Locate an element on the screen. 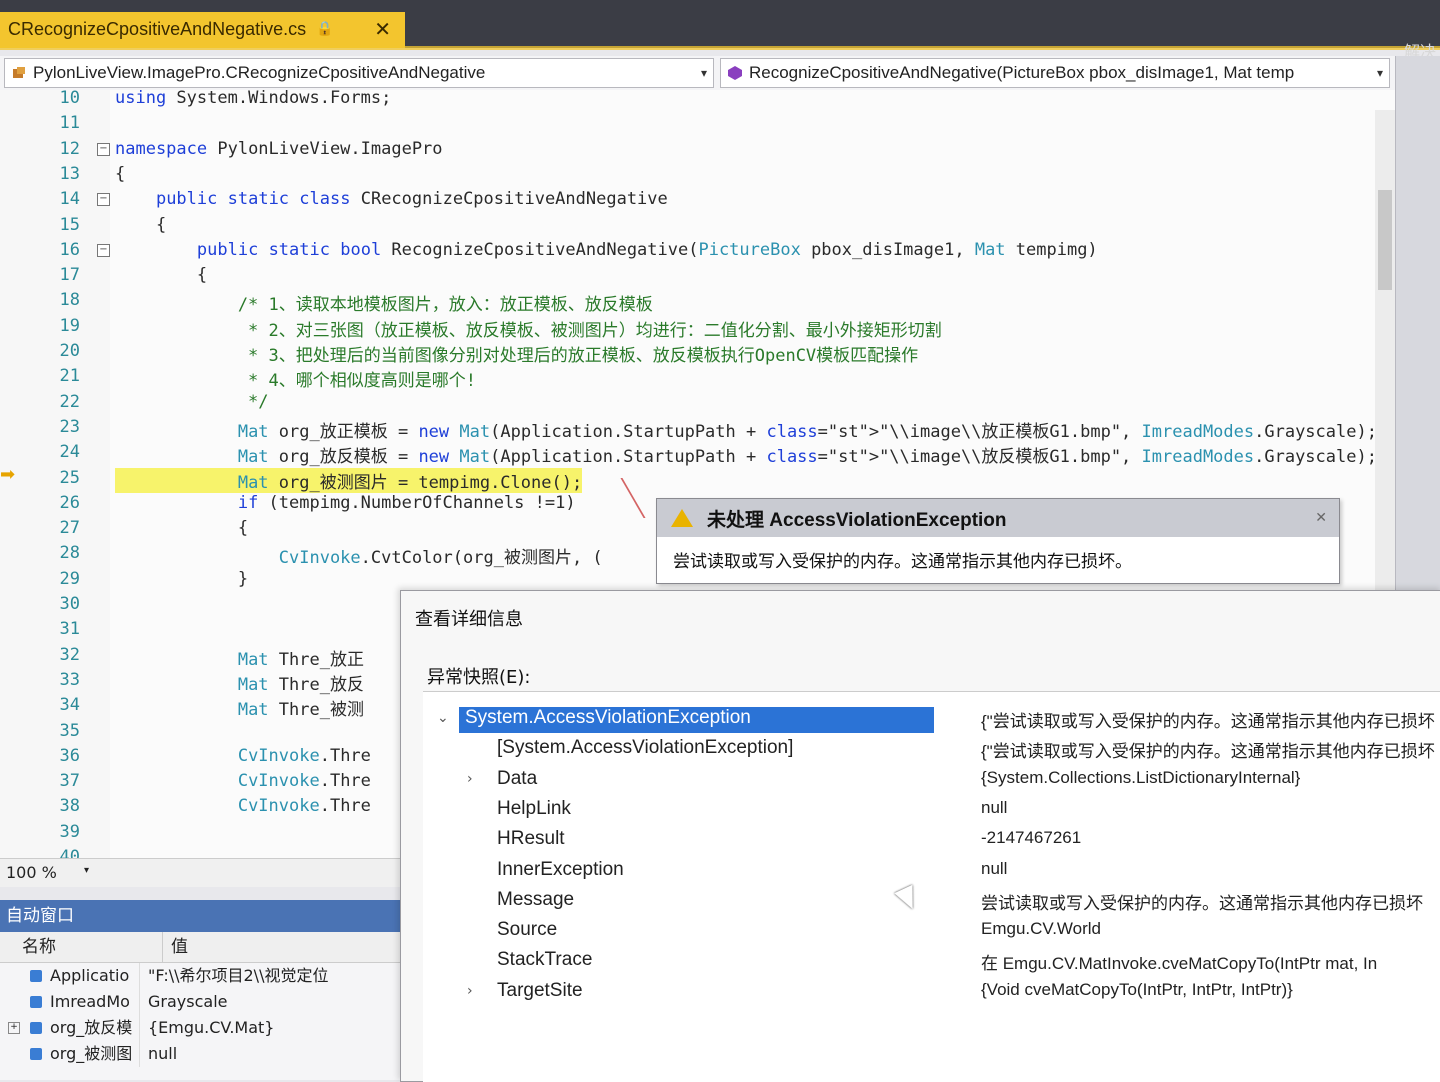 The width and height of the screenshot is (1440, 1082). autos-row: + org_放反模 {Emgu.CV.Mat} is located at coordinates (205, 1028).